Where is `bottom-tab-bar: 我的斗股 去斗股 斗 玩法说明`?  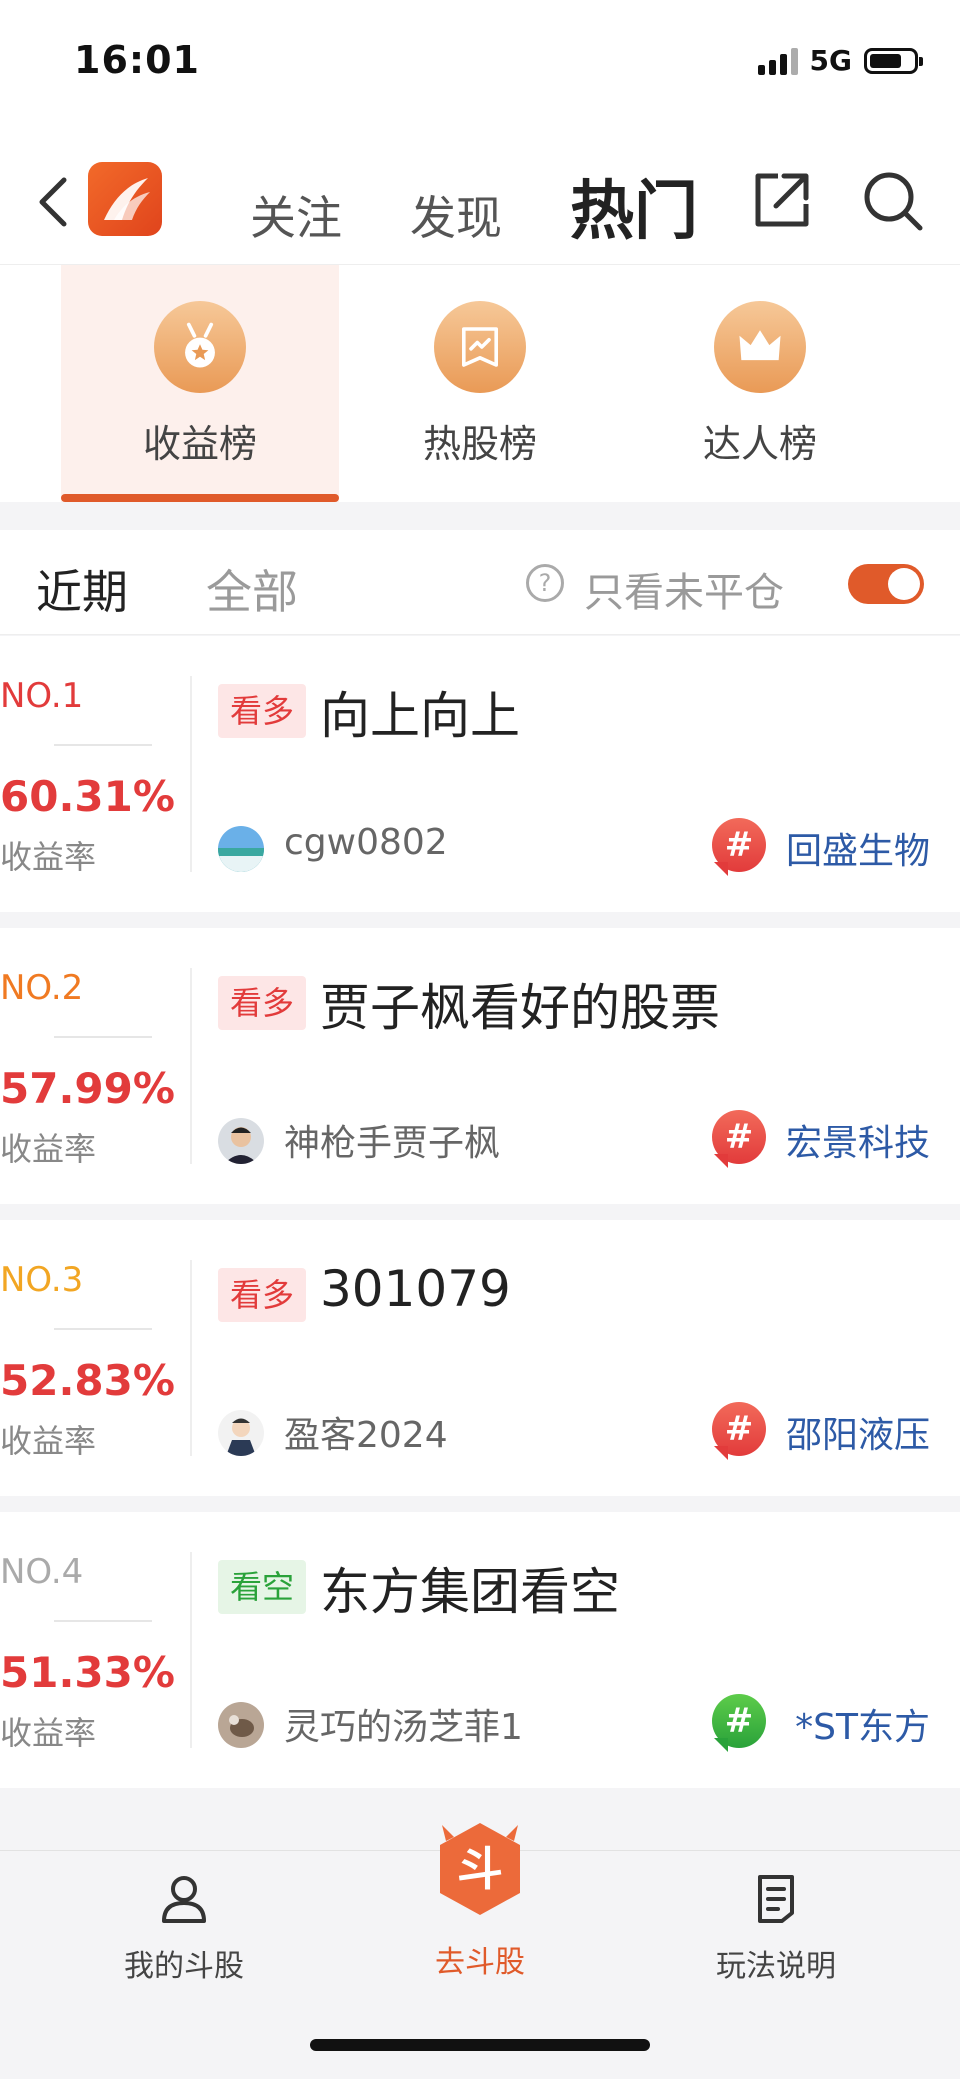
bottom-tab-bar: 我的斗股 去斗股 斗 玩法说明 is located at coordinates (480, 1951).